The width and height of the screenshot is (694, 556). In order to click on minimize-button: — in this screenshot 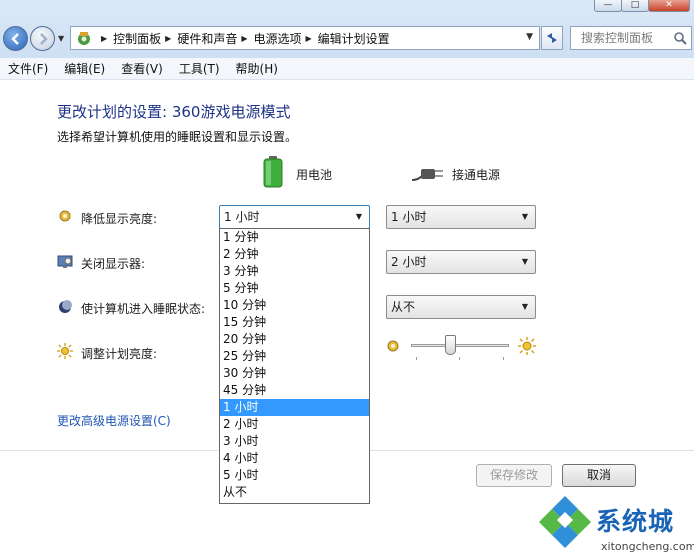, I will do `click(608, 6)`.